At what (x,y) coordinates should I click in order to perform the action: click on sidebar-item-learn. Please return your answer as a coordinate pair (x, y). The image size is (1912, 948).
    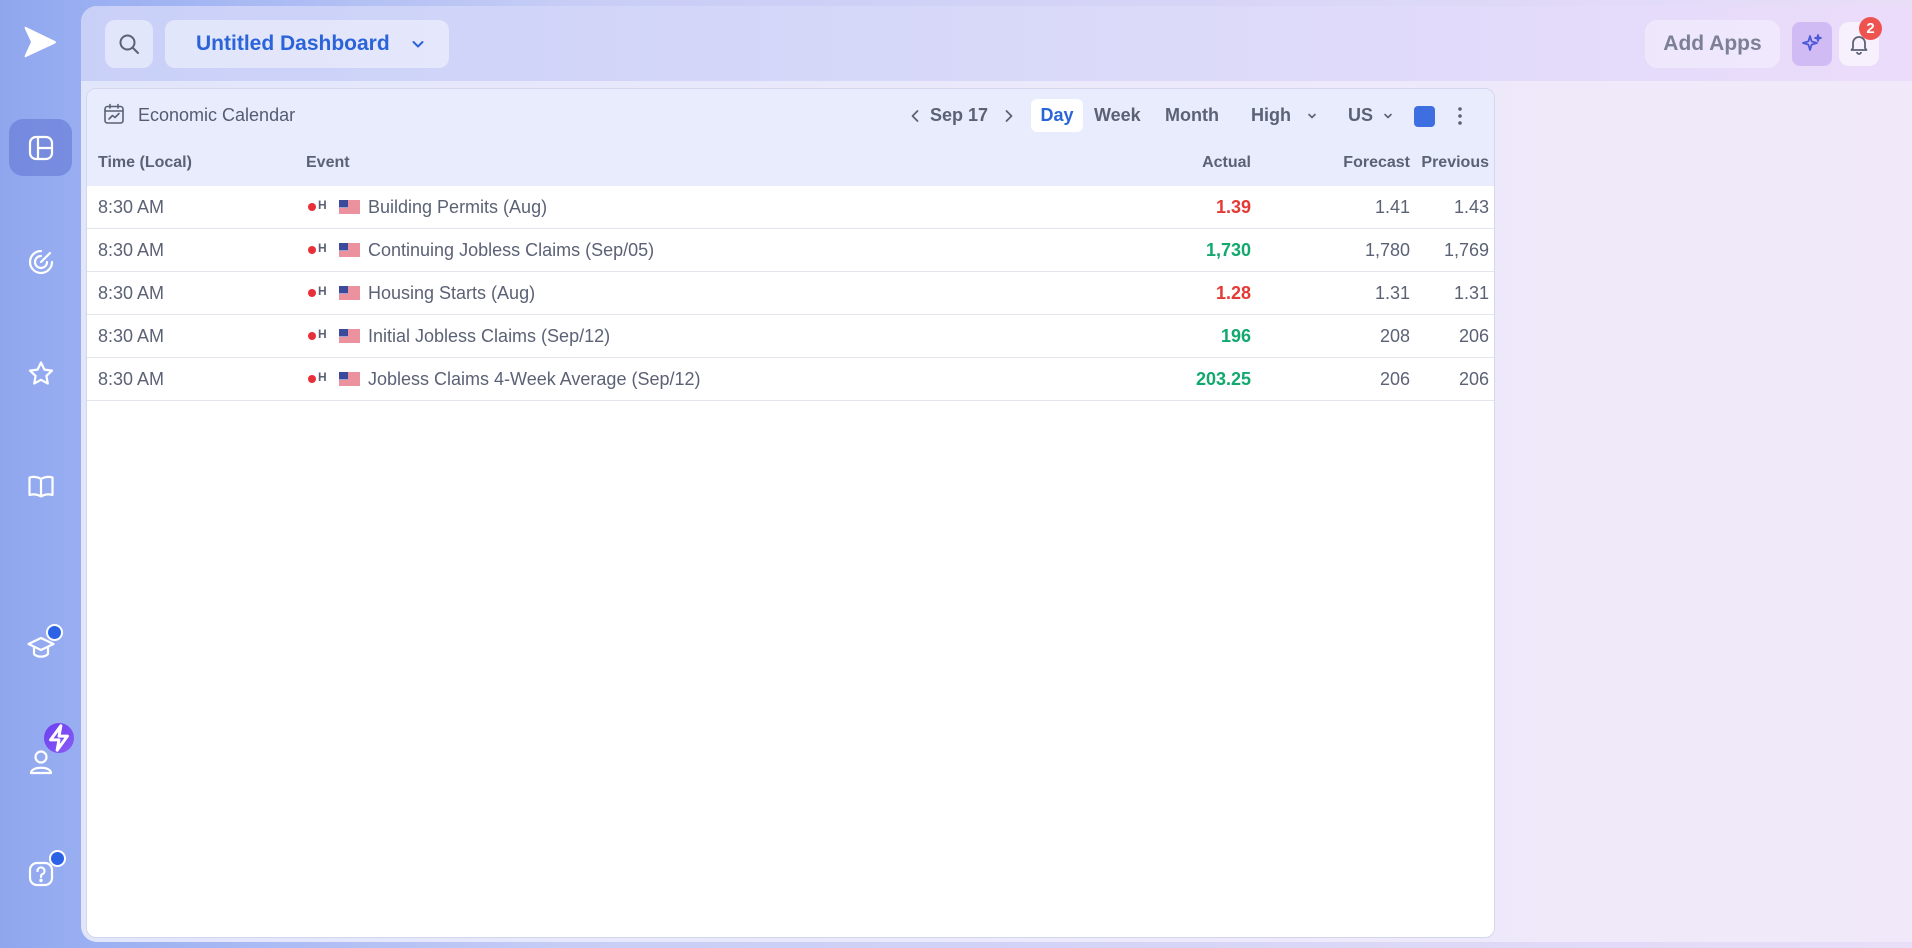
    Looking at the image, I should click on (40, 647).